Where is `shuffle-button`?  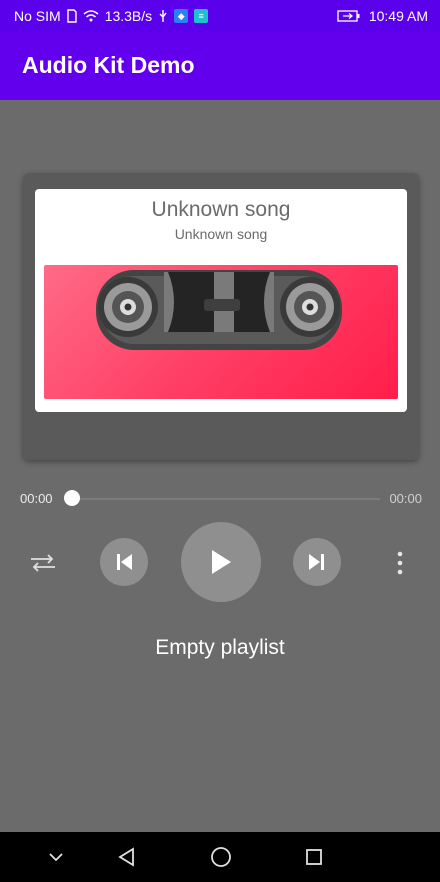 shuffle-button is located at coordinates (43, 563).